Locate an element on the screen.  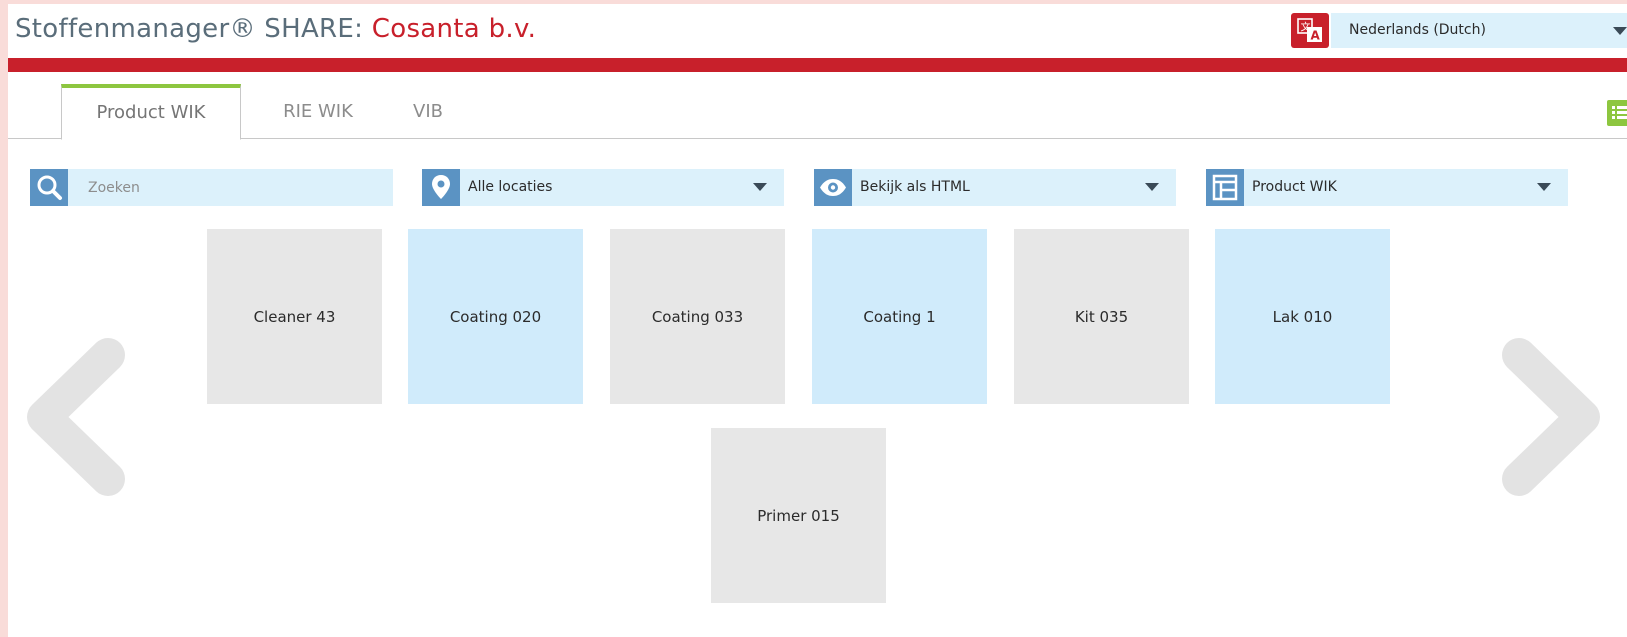
product-tile-label: Coating 1 is located at coordinates (899, 316).